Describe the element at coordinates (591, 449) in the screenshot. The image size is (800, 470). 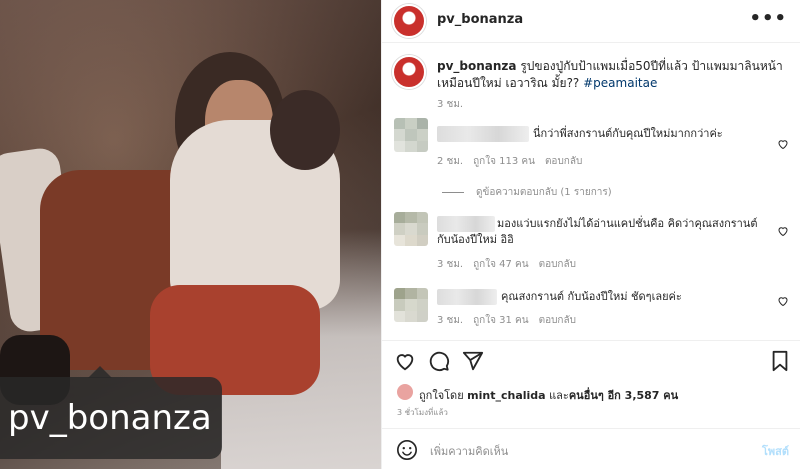
I see `add-comment-bar: เพิ่มความคิดเห็น โพสต์` at that location.